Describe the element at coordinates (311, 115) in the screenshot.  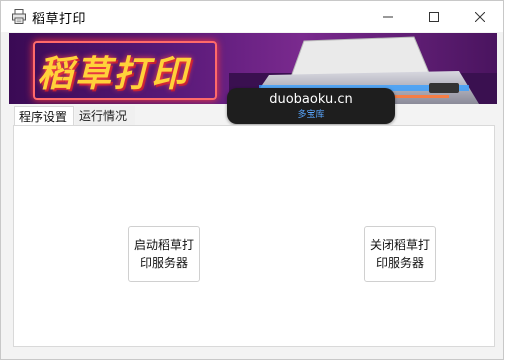
I see `watermark-sub-text: 多宝库` at that location.